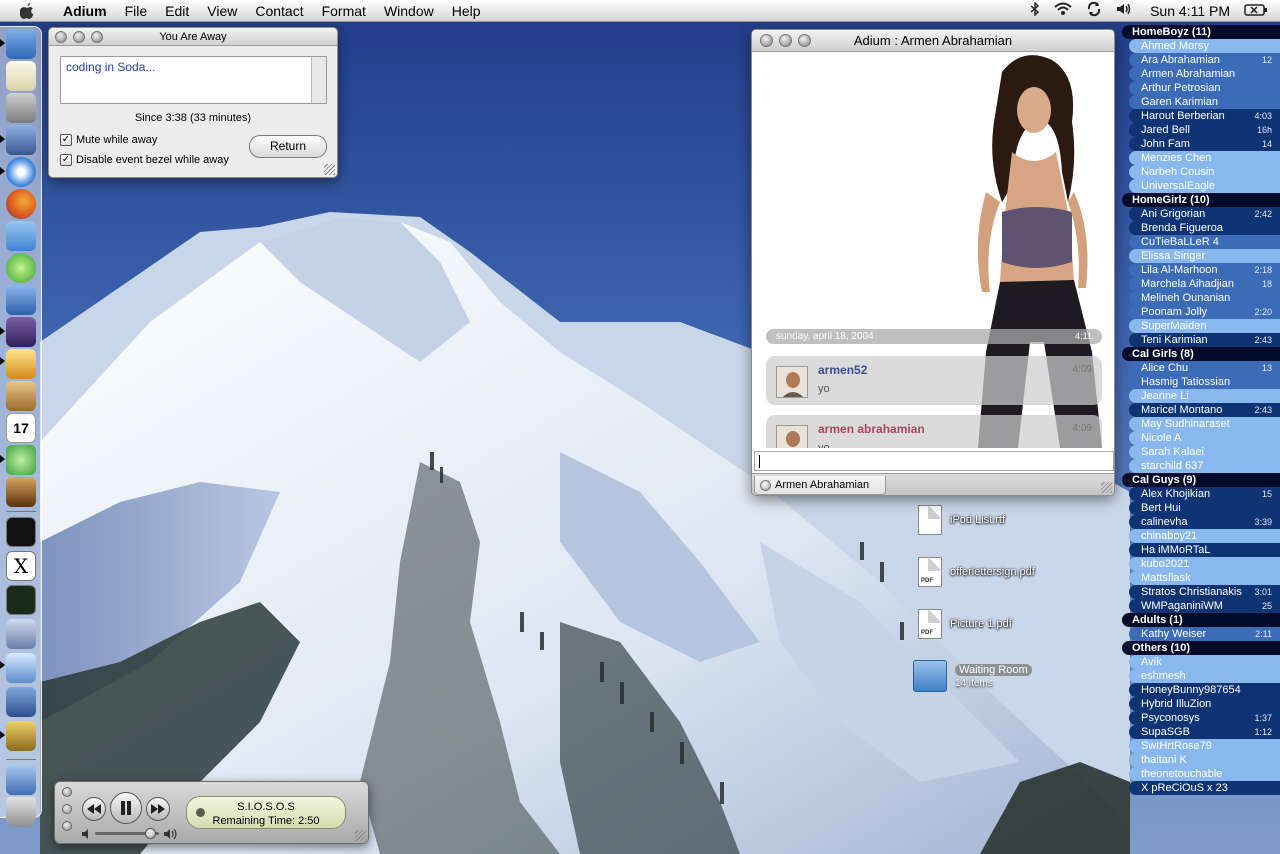  Describe the element at coordinates (21, 460) in the screenshot. I see `itunes-icon` at that location.